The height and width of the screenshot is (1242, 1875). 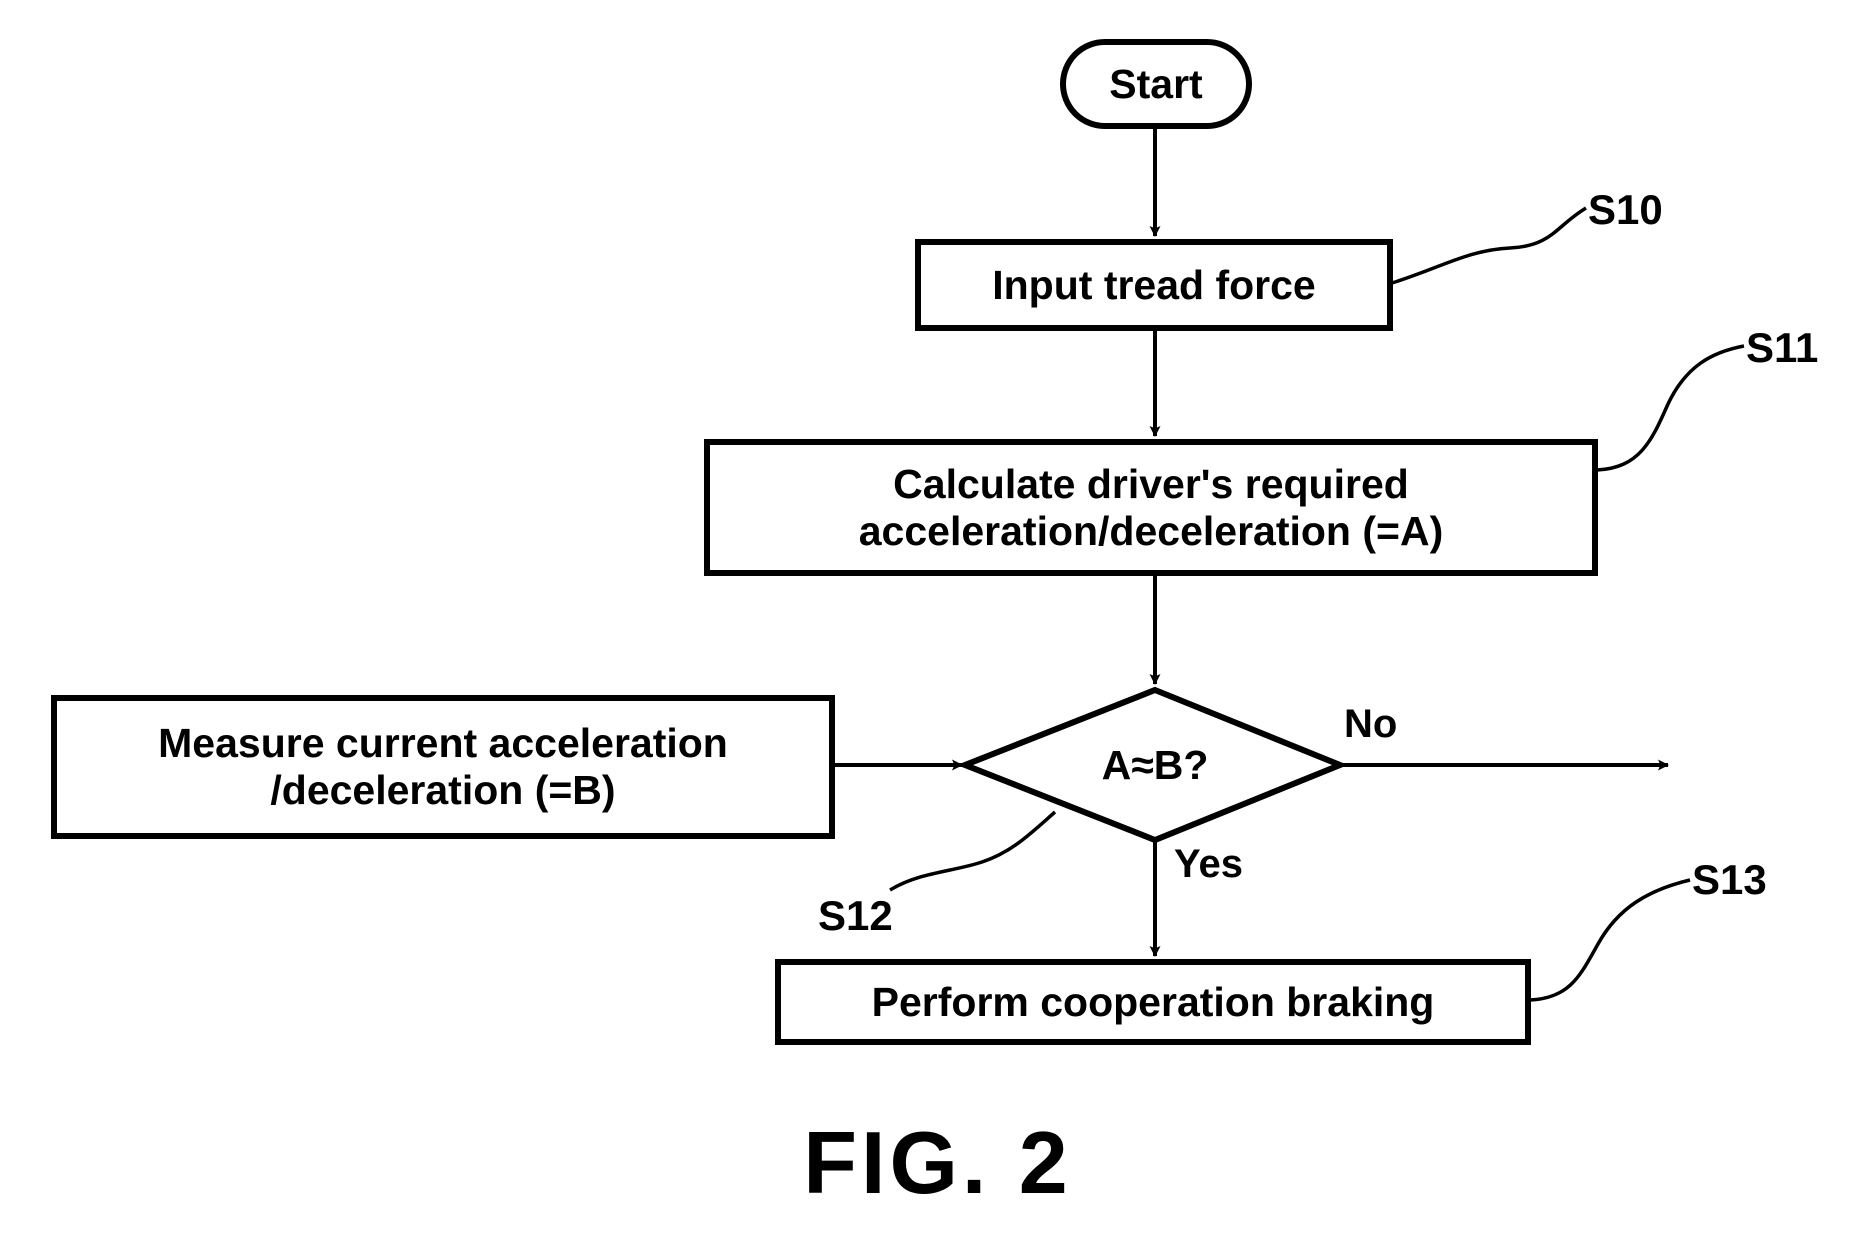 What do you see at coordinates (937, 1162) in the screenshot?
I see `figure-caption: FIG. 2` at bounding box center [937, 1162].